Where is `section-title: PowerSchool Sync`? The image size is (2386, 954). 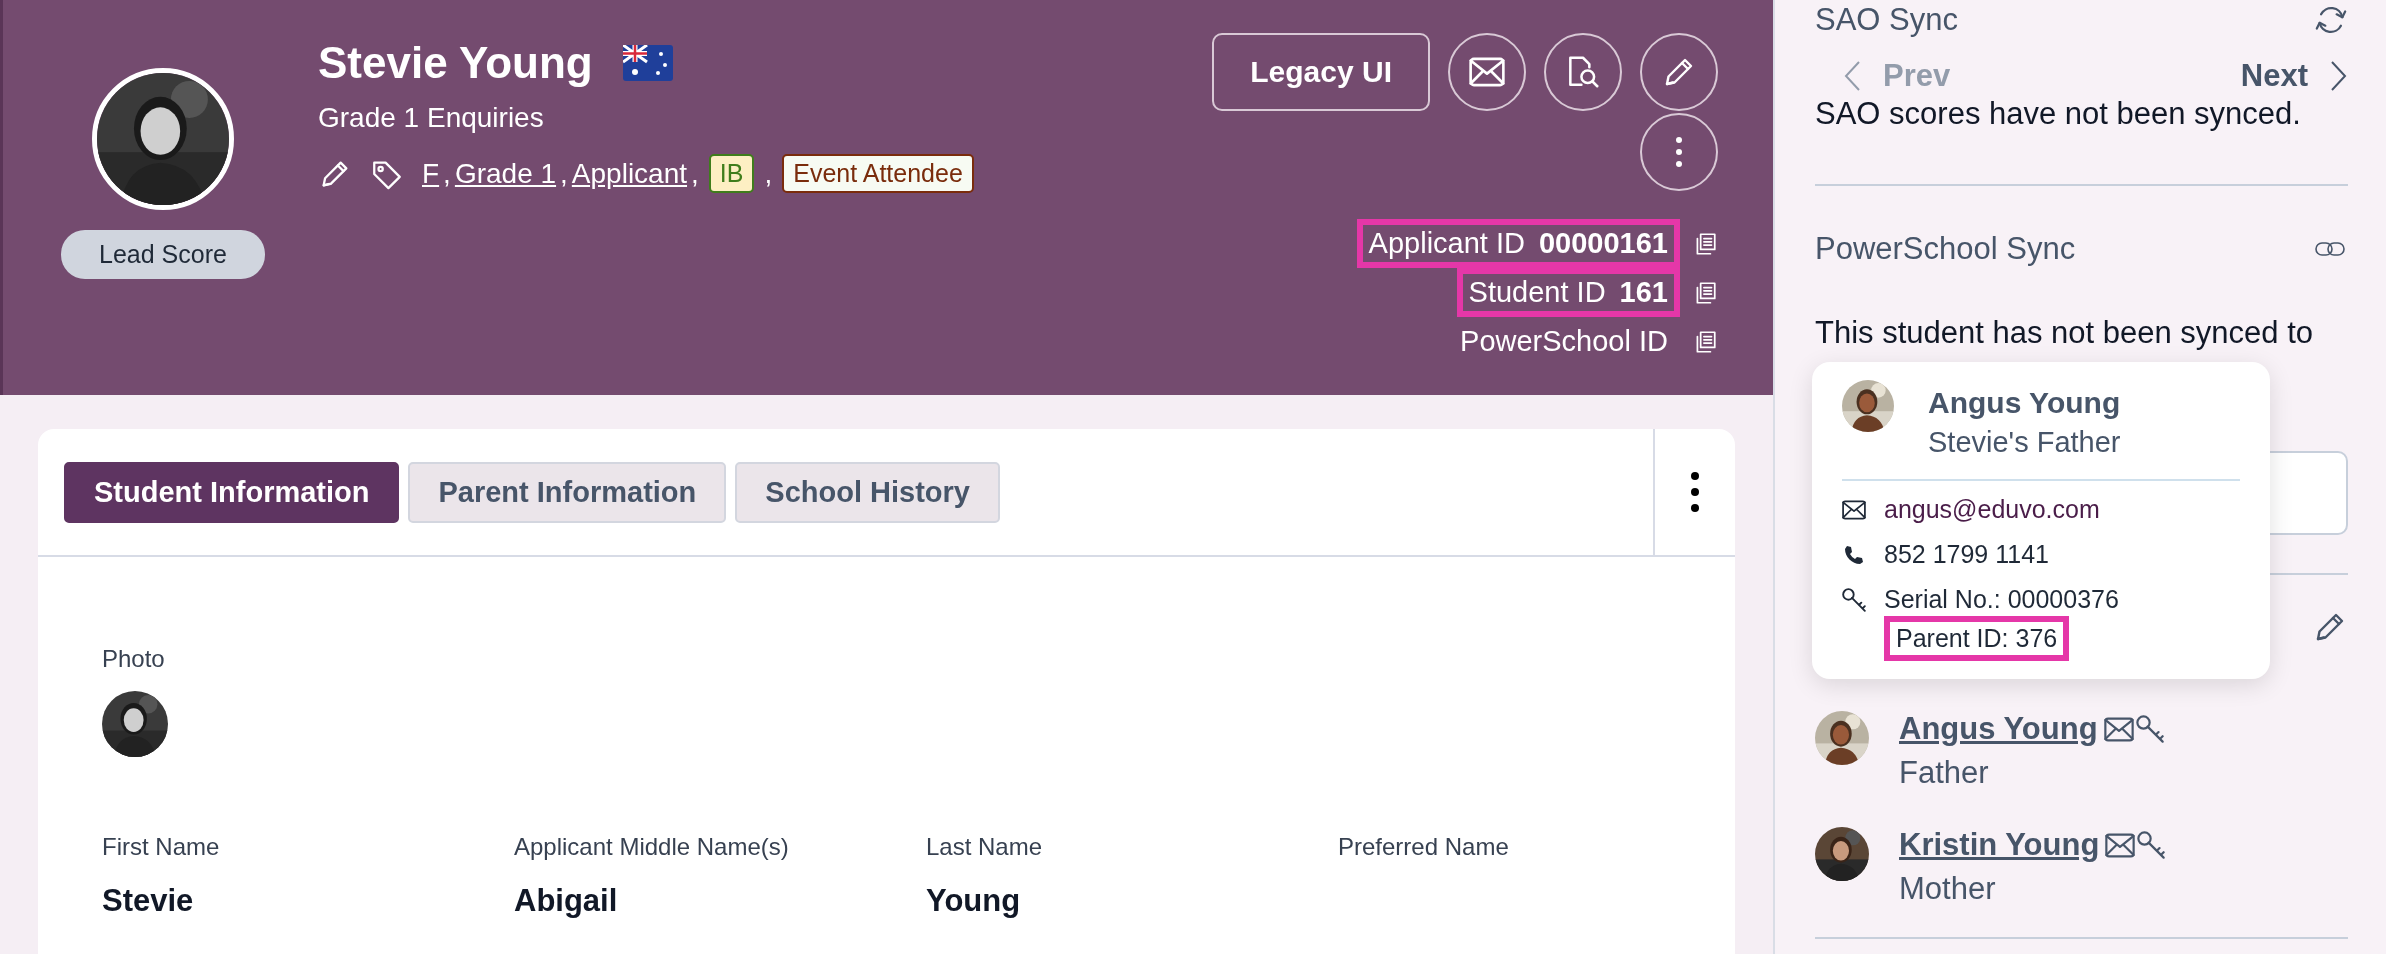 section-title: PowerSchool Sync is located at coordinates (1945, 249).